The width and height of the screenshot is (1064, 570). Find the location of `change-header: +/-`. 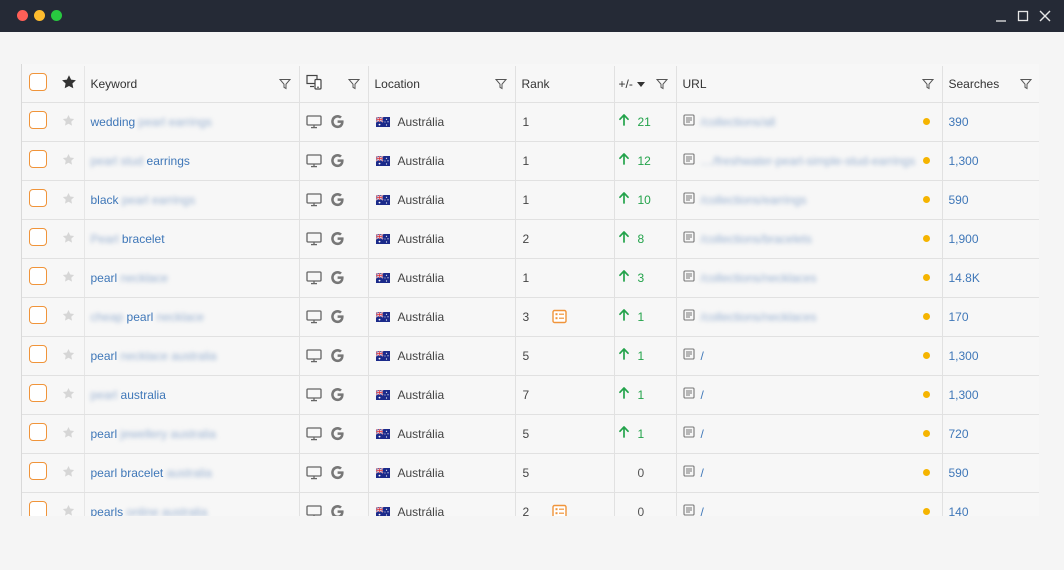

change-header: +/- is located at coordinates (645, 84).